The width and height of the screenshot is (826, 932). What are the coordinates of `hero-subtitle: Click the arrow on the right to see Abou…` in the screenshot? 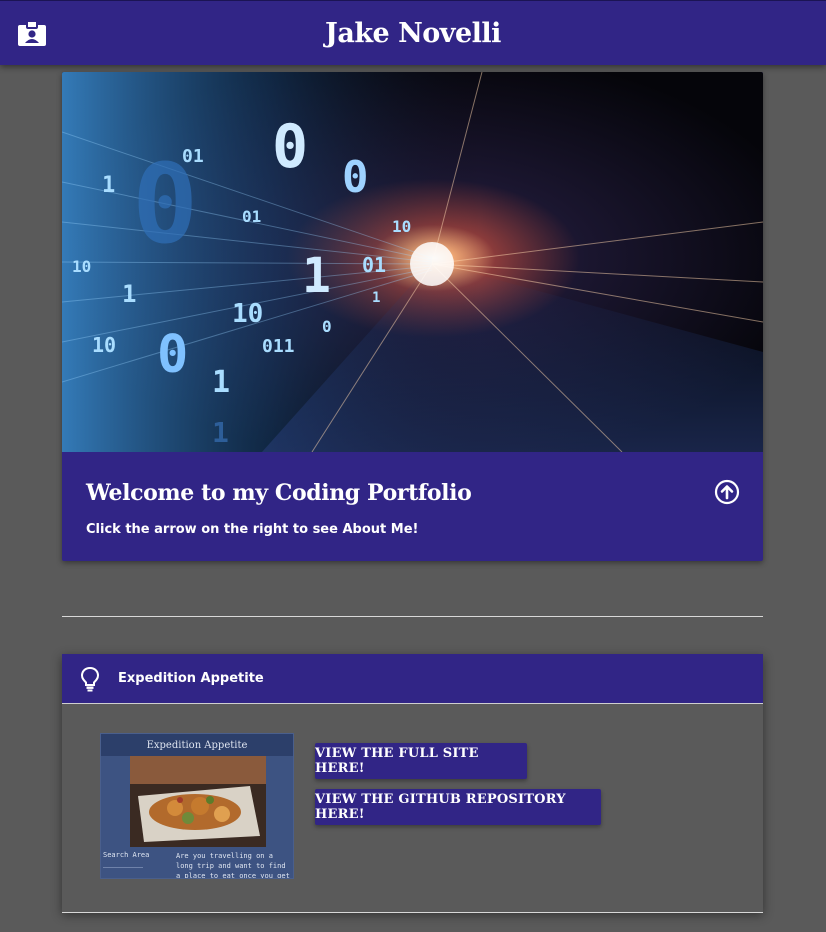 It's located at (252, 529).